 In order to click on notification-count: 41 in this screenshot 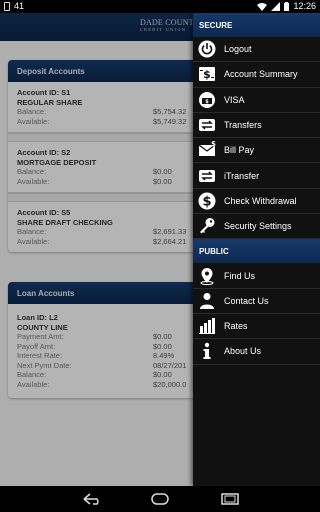, I will do `click(19, 6)`.